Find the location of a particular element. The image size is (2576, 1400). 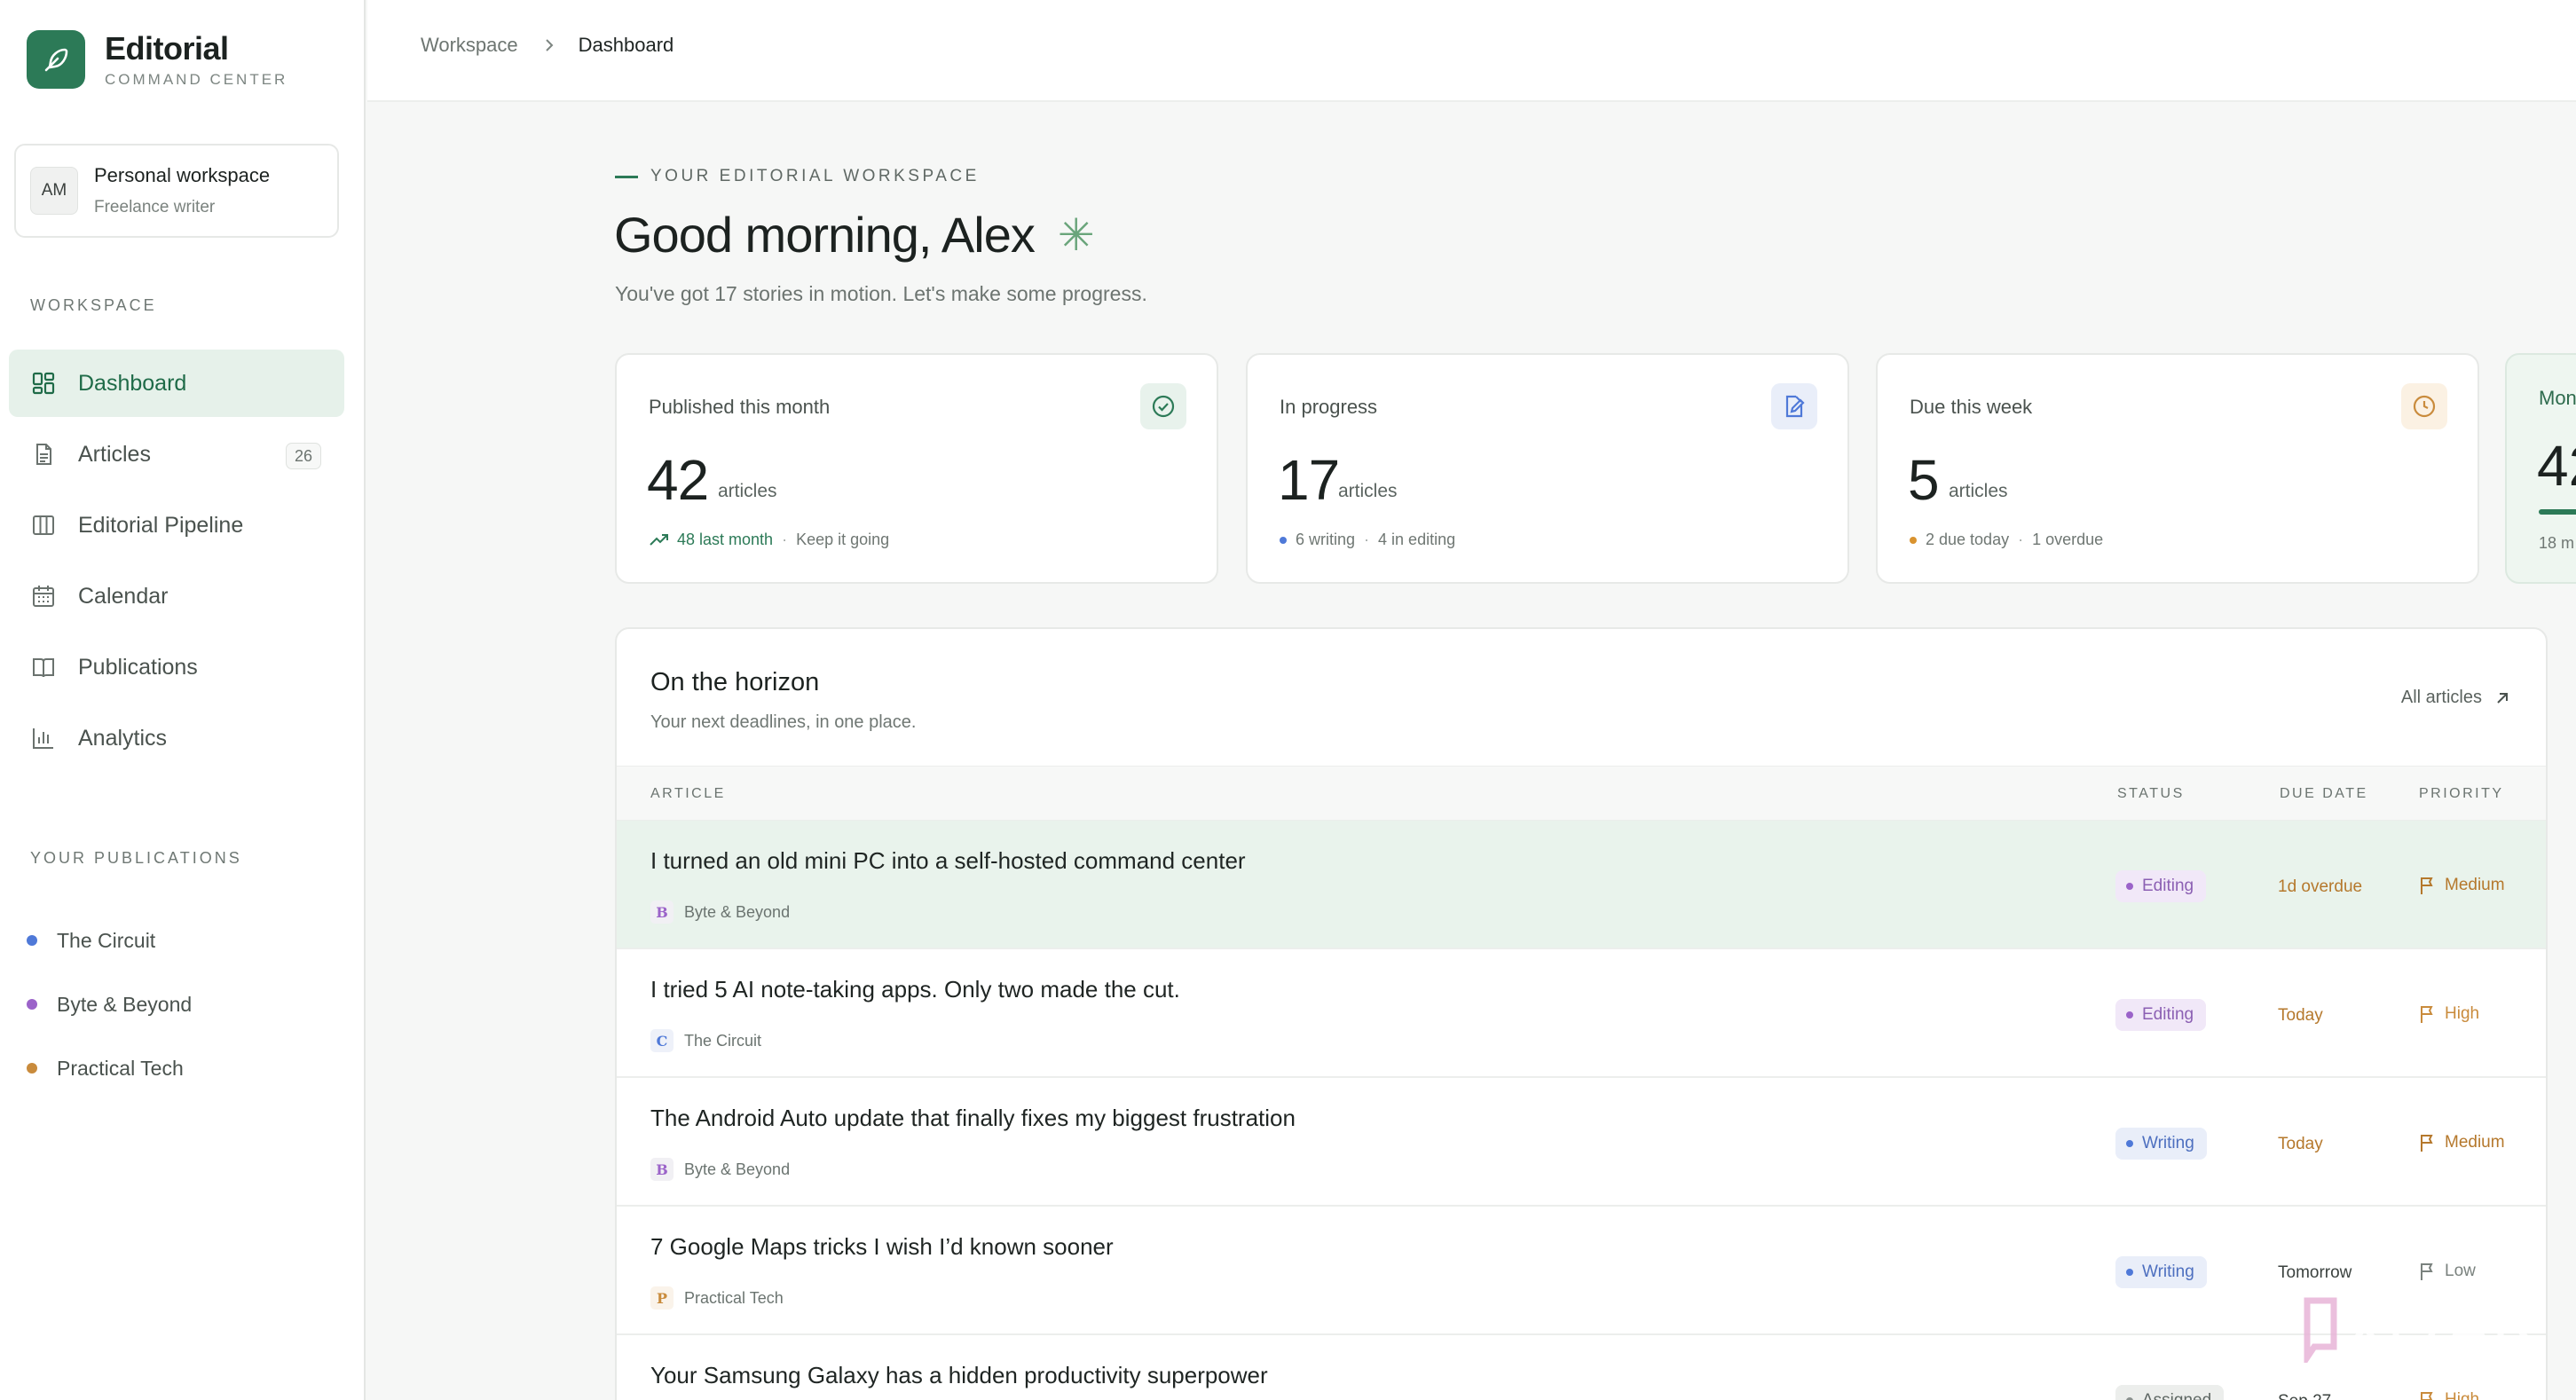

workspace-name: Personal workspace is located at coordinates (182, 175).